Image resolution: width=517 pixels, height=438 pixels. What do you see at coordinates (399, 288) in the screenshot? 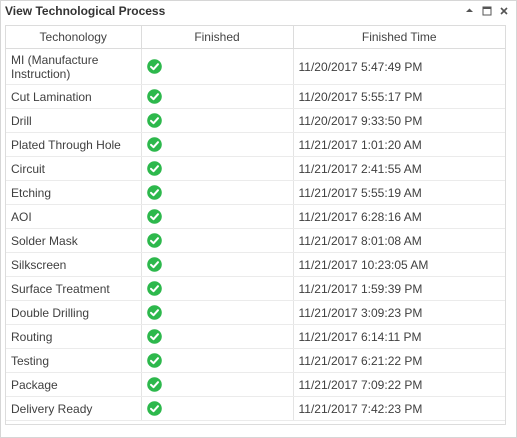
I see `finished-time-cell: 11/21/2017 1:59:39 PM` at bounding box center [399, 288].